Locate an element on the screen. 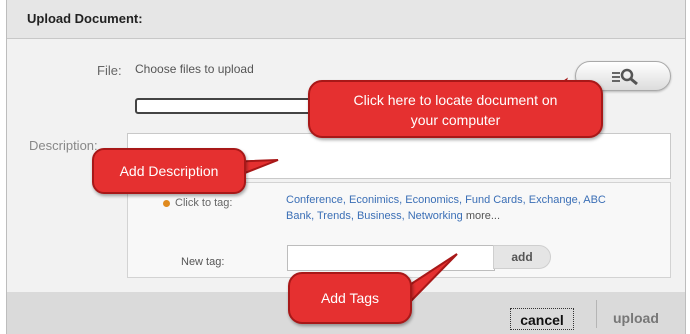  locate-callout-line2: your computer is located at coordinates (455, 120).